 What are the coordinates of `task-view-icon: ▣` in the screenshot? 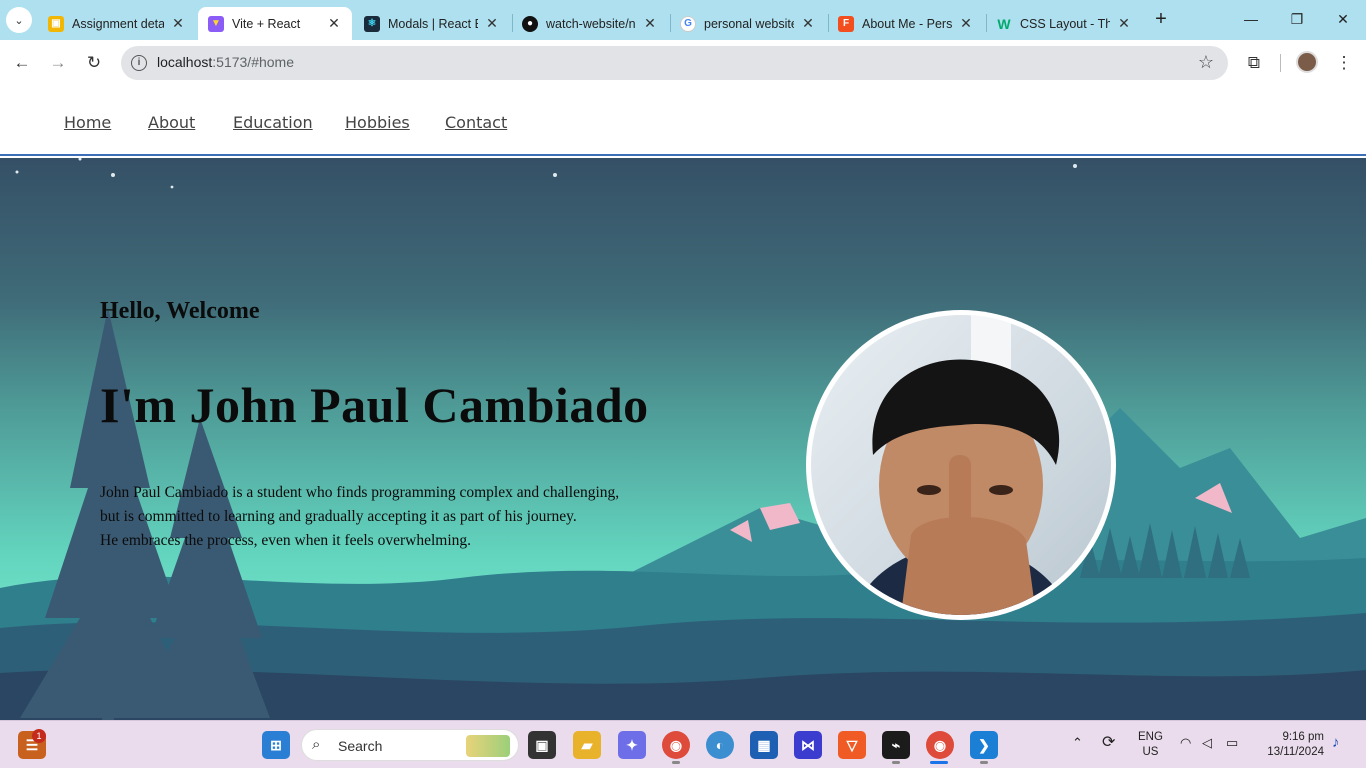 It's located at (542, 745).